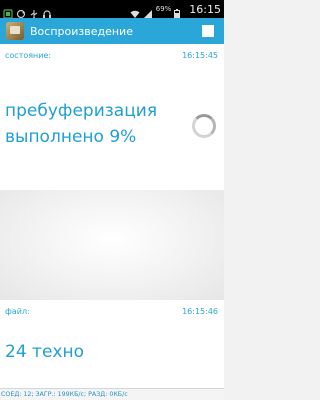 This screenshot has width=320, height=400. I want to click on loading-spinner-icon, so click(204, 126).